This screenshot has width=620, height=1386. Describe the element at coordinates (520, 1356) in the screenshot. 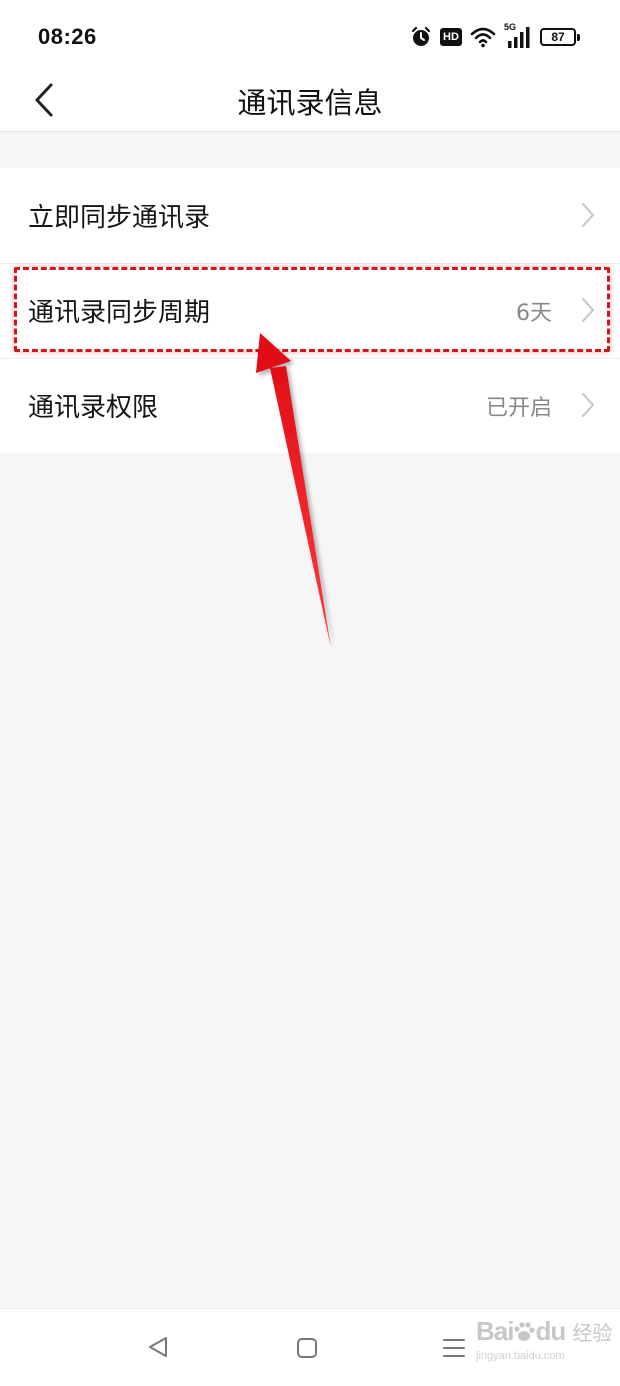

I see `watermark-url: jingyan.baidu.com` at that location.